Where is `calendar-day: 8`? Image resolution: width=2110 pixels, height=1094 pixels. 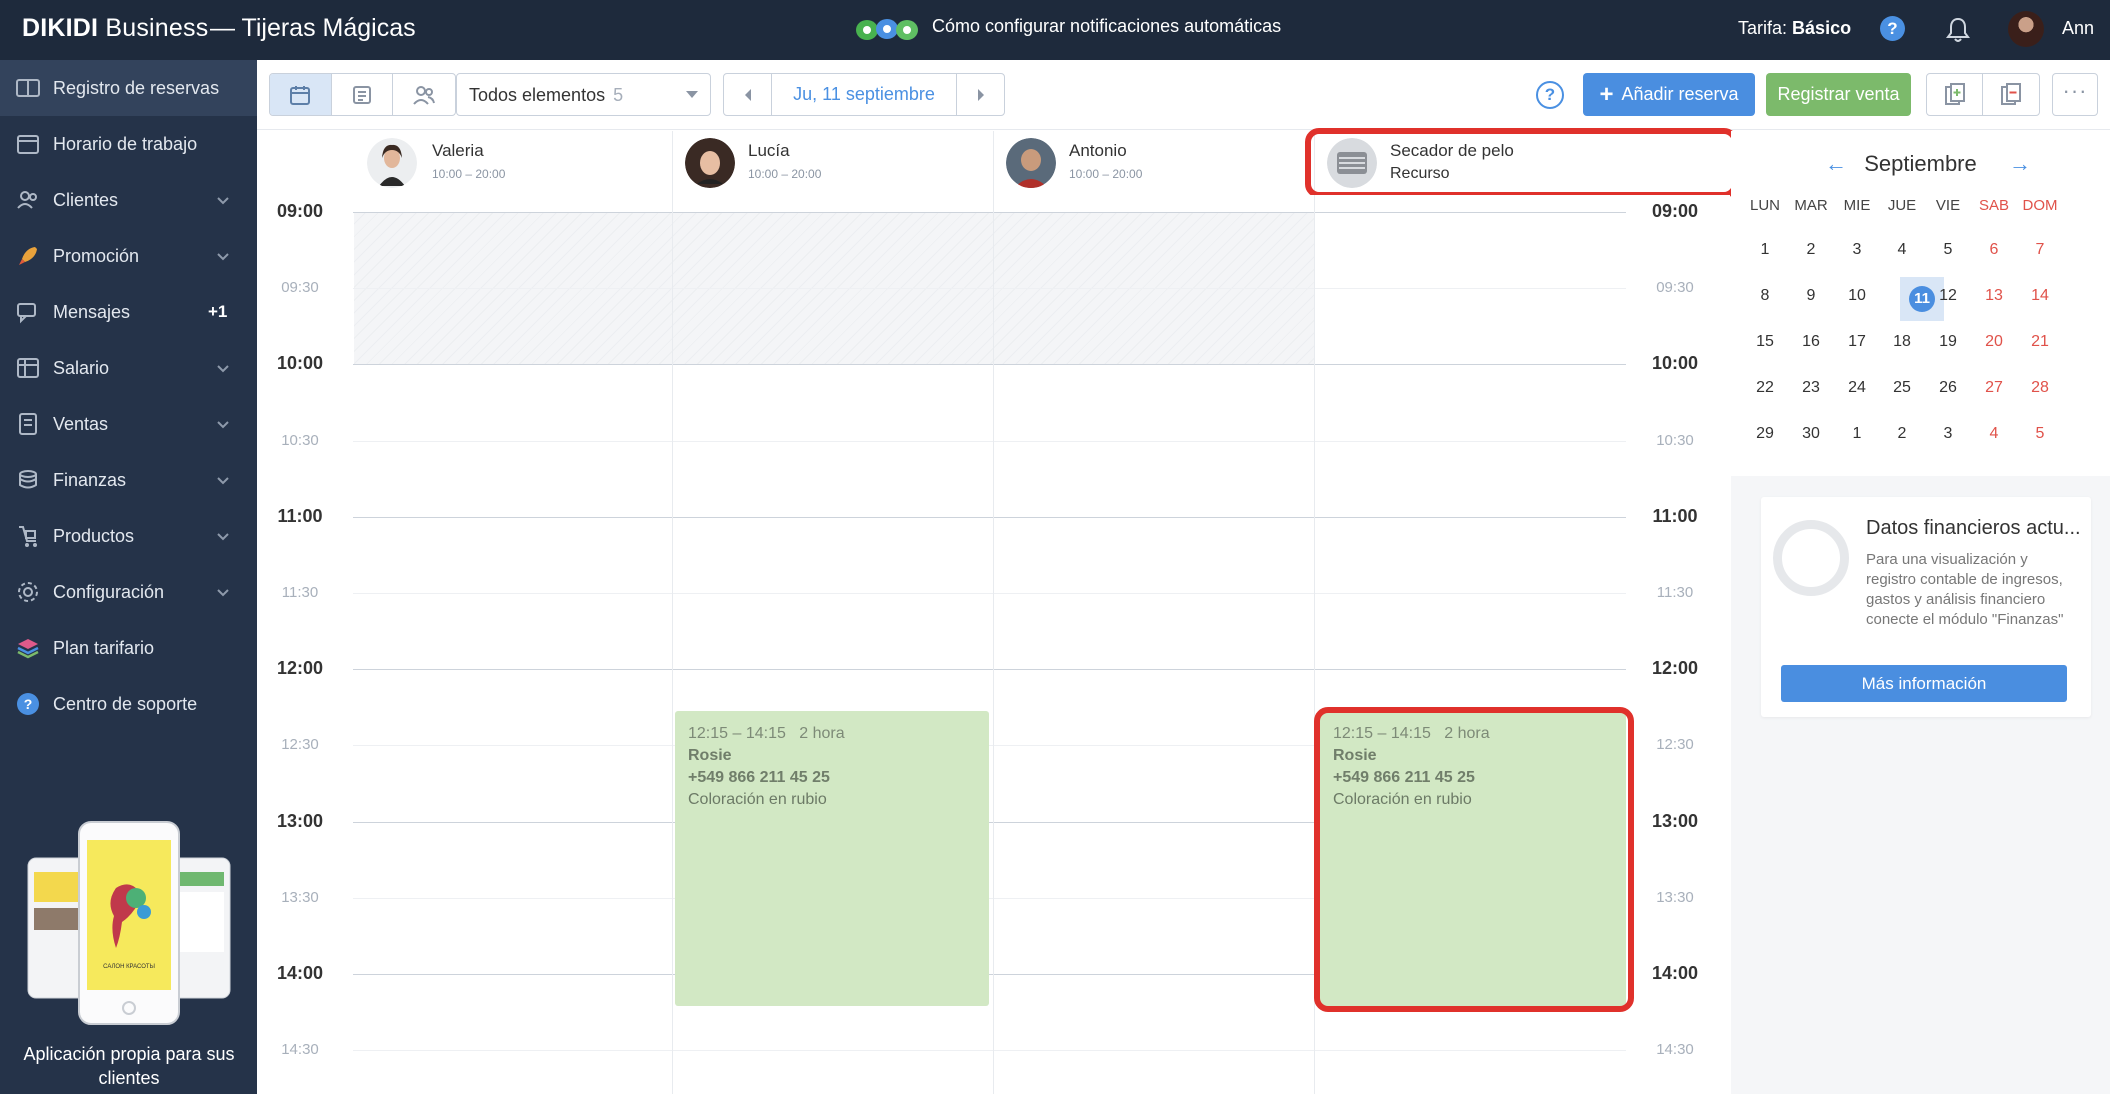
calendar-day: 8 is located at coordinates (1765, 296).